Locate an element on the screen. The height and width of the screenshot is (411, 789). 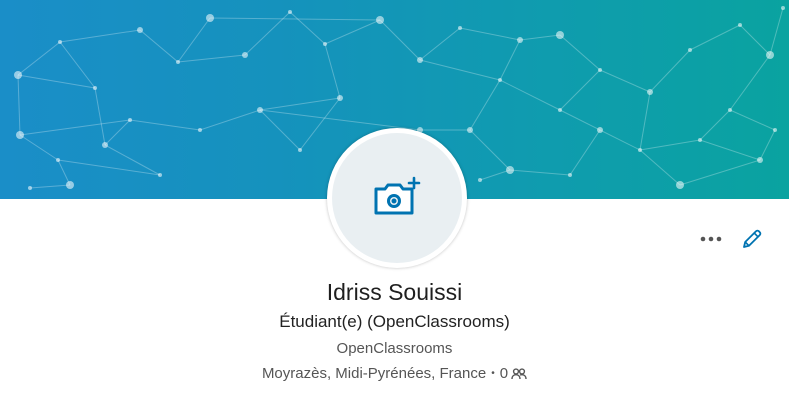
location-row: Moyrazès, Midi-Pyrénées, France • 0 is located at coordinates (394, 374).